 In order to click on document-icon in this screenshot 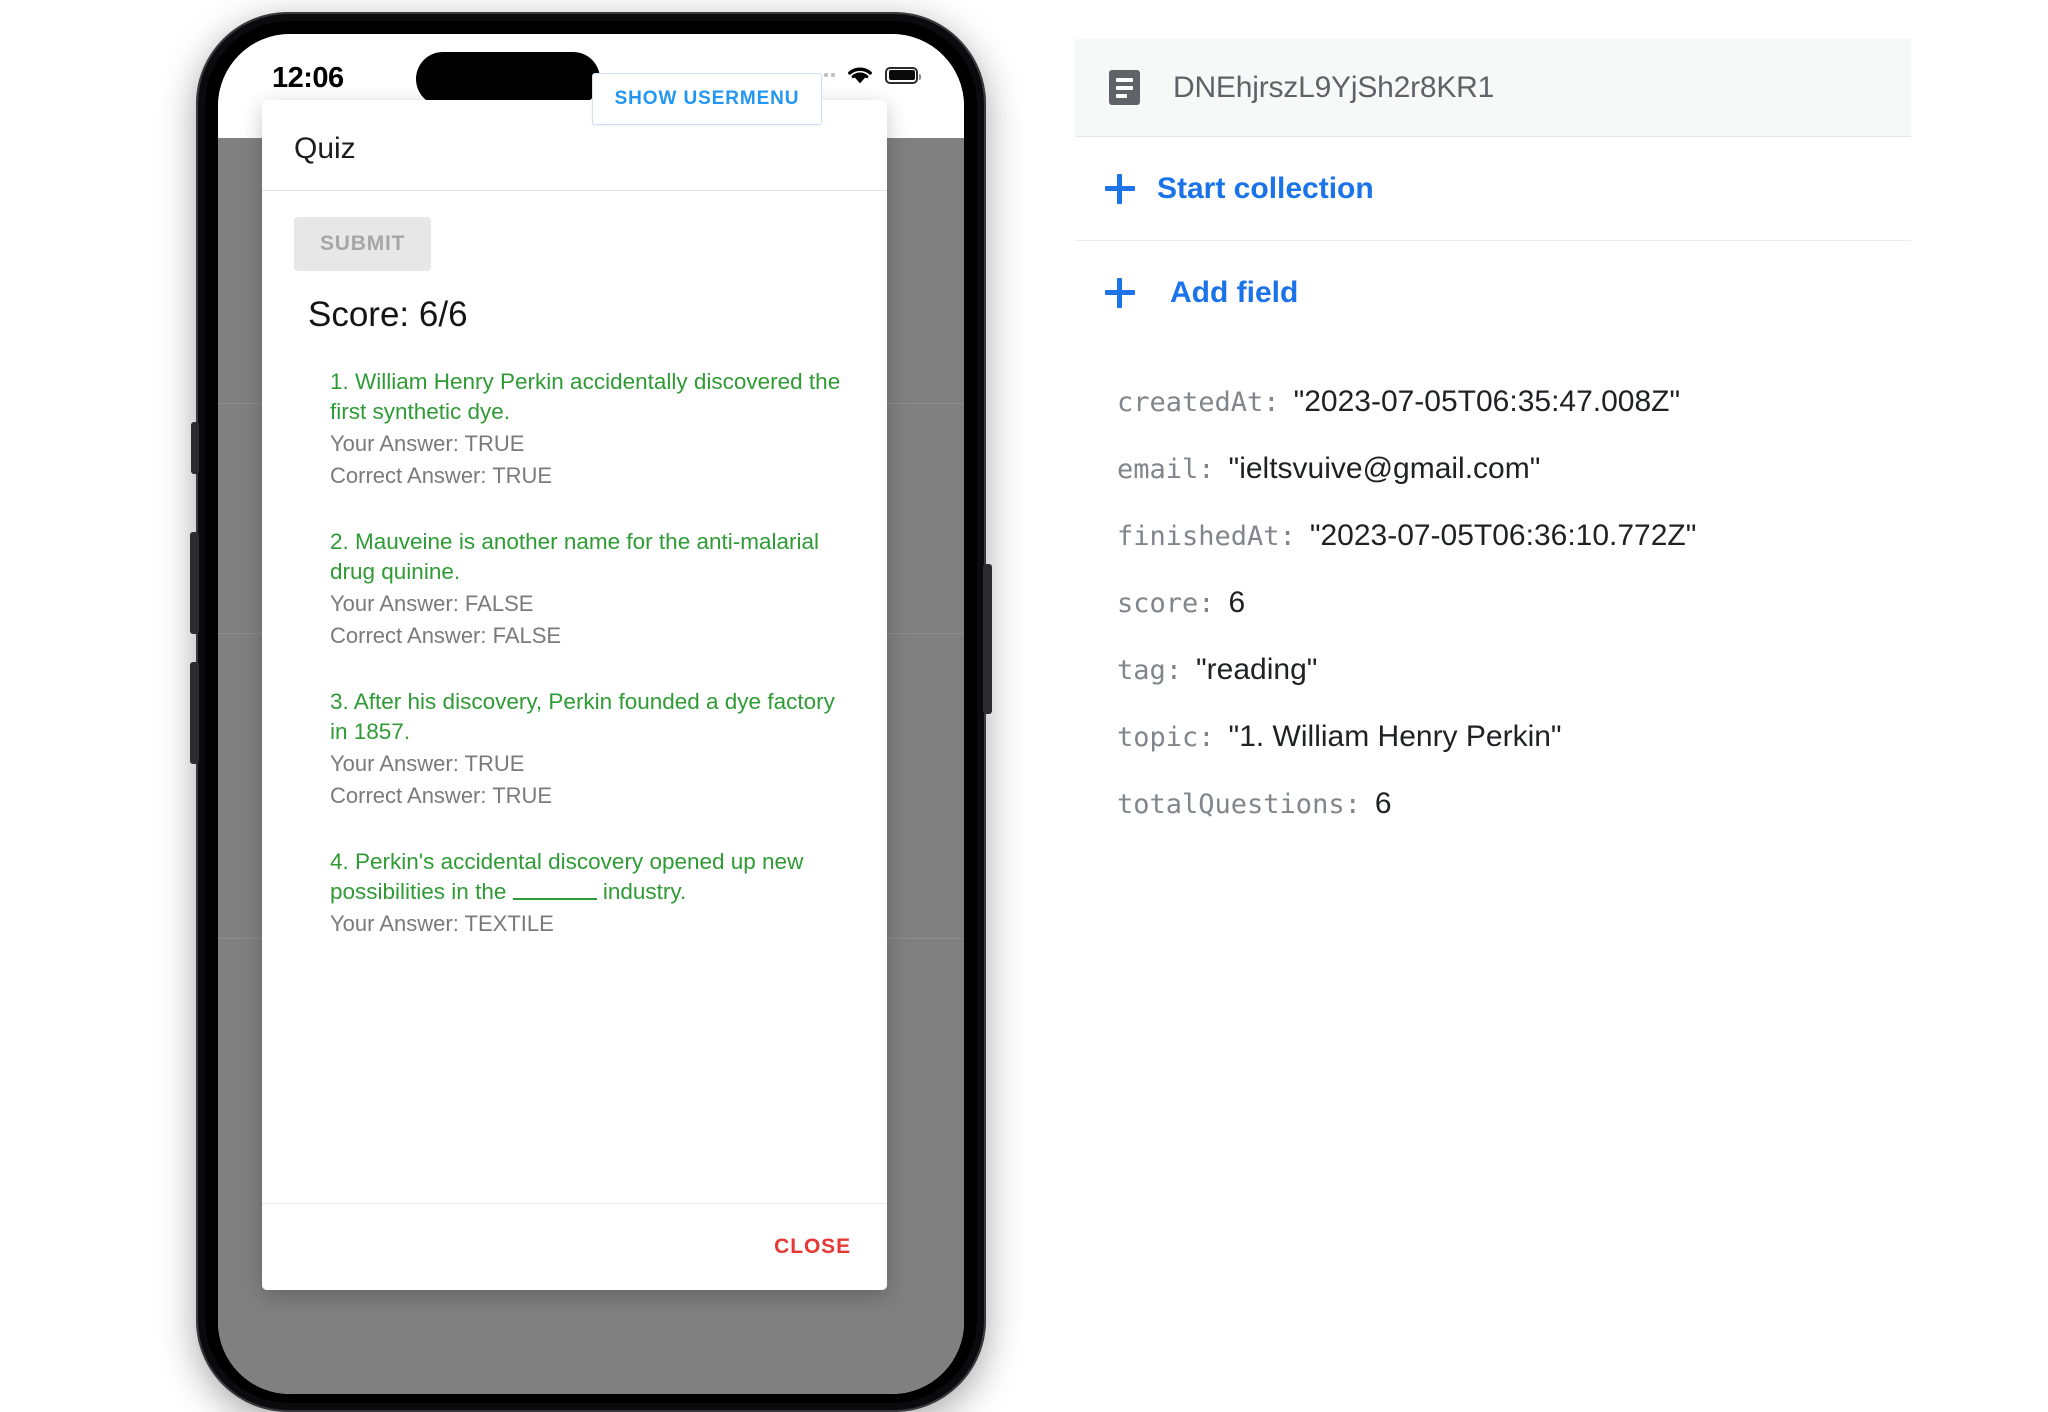, I will do `click(1124, 87)`.